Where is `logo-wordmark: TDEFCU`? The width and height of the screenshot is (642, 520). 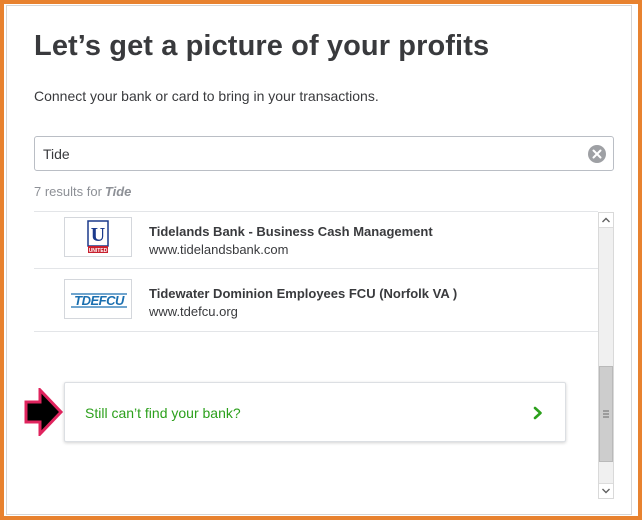
logo-wordmark: TDEFCU is located at coordinates (99, 300).